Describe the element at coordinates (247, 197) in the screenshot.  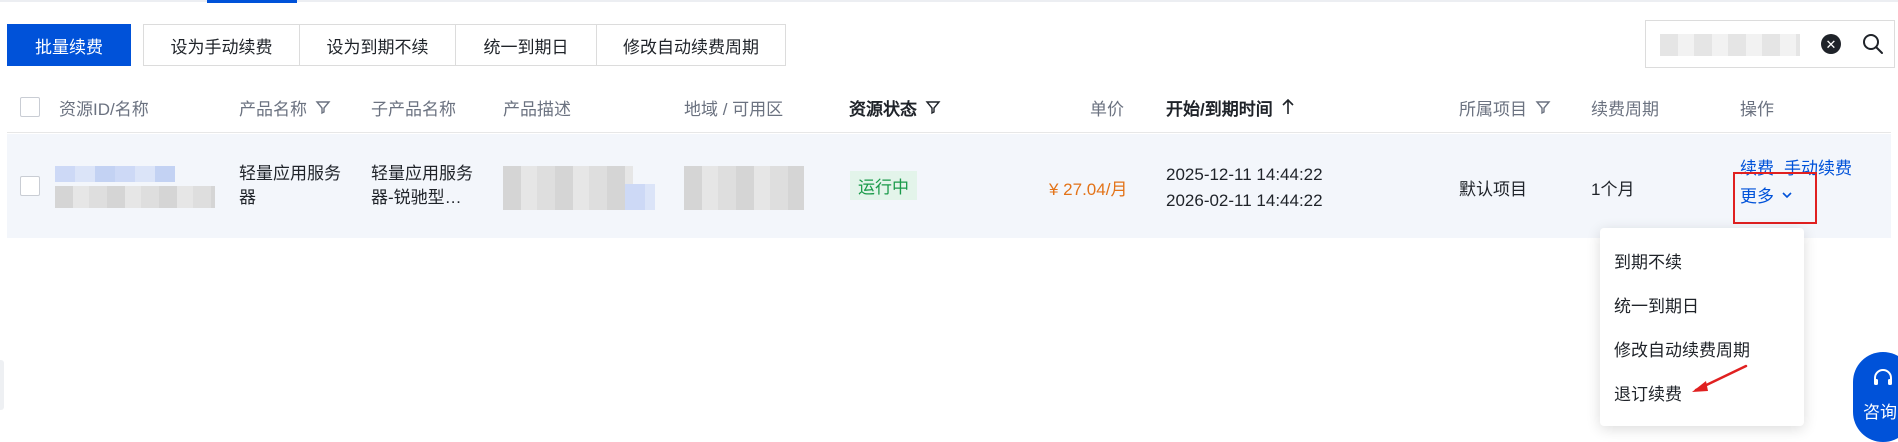
I see `product-name-line2: 器` at that location.